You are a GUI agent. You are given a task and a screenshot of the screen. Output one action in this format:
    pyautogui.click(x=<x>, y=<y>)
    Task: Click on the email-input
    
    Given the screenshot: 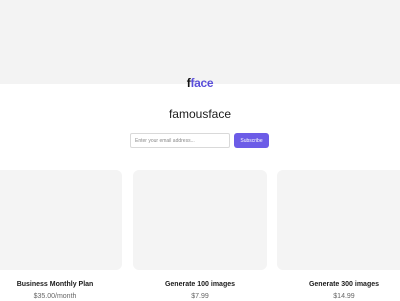 What is the action you would take?
    pyautogui.click(x=180, y=140)
    